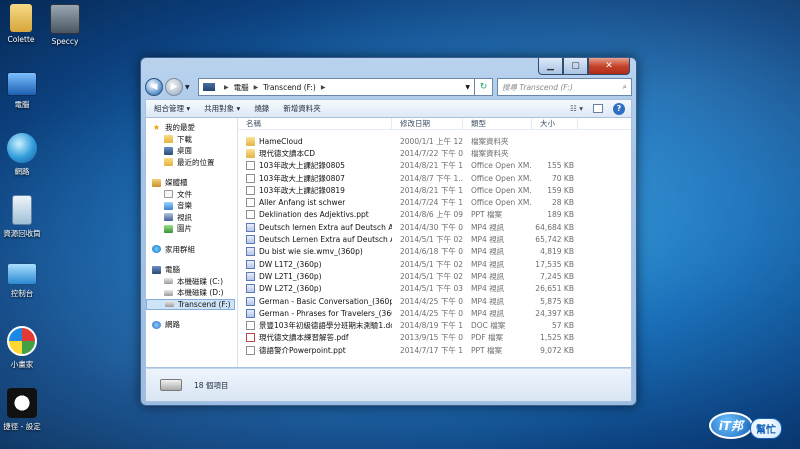  What do you see at coordinates (154, 87) in the screenshot?
I see `back-button: ◀` at bounding box center [154, 87].